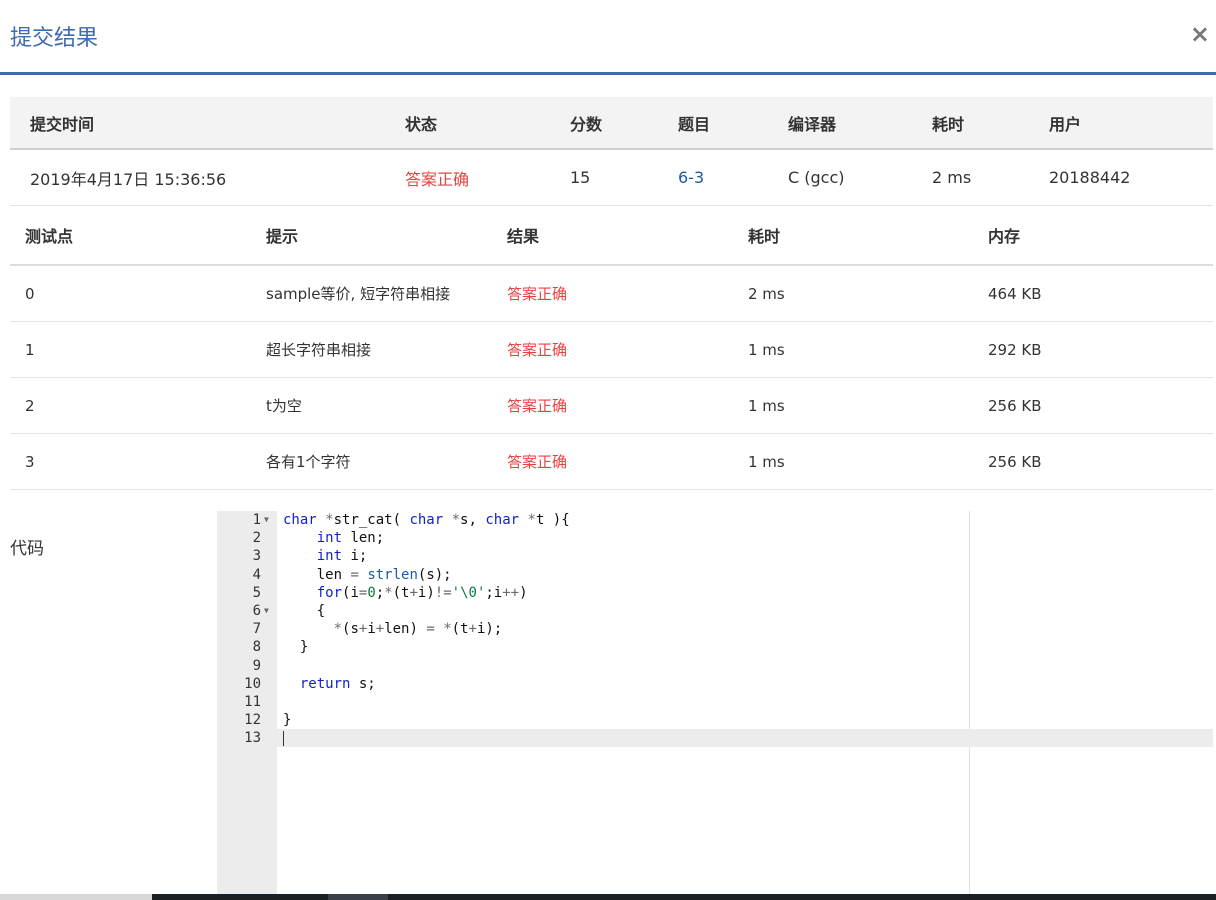 The width and height of the screenshot is (1216, 900). I want to click on header-user: 用户, so click(1121, 123).